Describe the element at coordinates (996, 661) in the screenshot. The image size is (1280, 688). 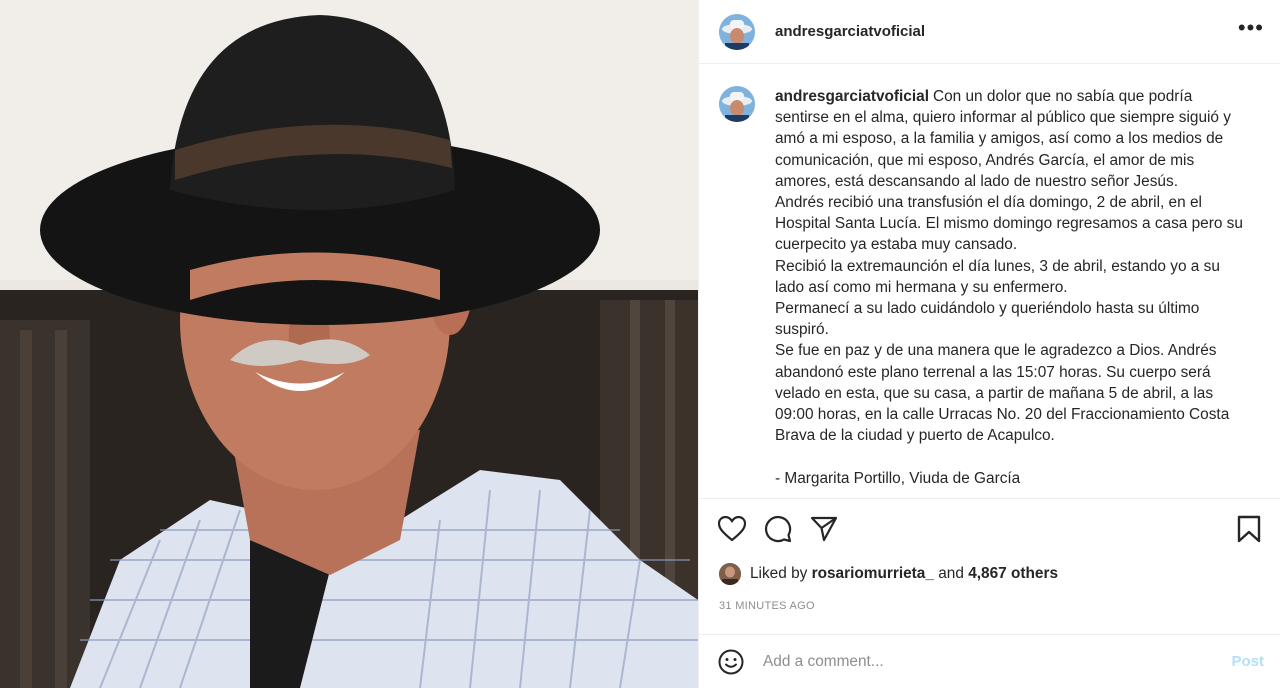
I see `comment-input` at that location.